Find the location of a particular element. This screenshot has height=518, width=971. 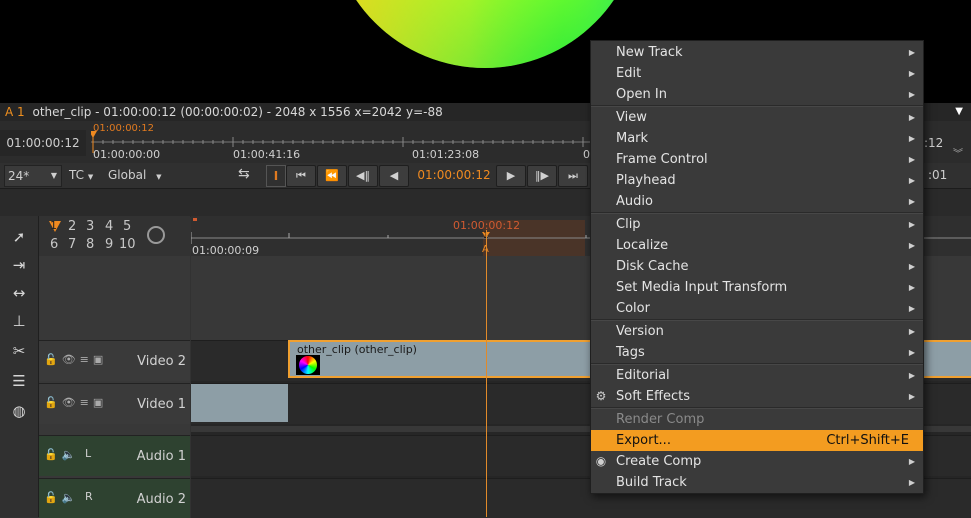

scrub-tick-label: 01:00:41:16 is located at coordinates (267, 154).